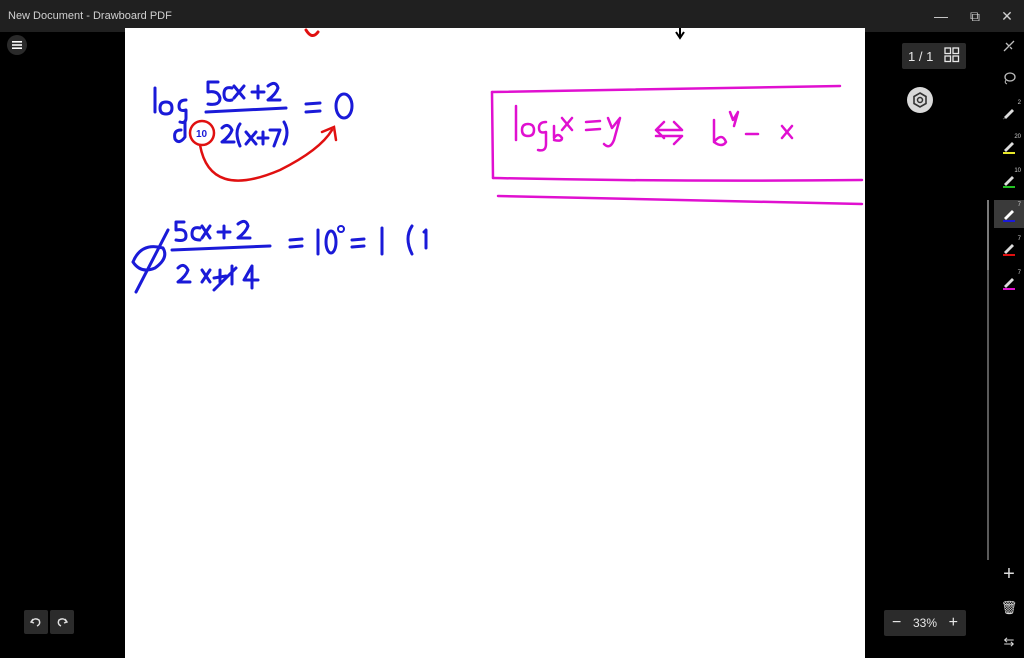 The image size is (1024, 658). What do you see at coordinates (921, 56) in the screenshot?
I see `page-number: 1 / 1` at bounding box center [921, 56].